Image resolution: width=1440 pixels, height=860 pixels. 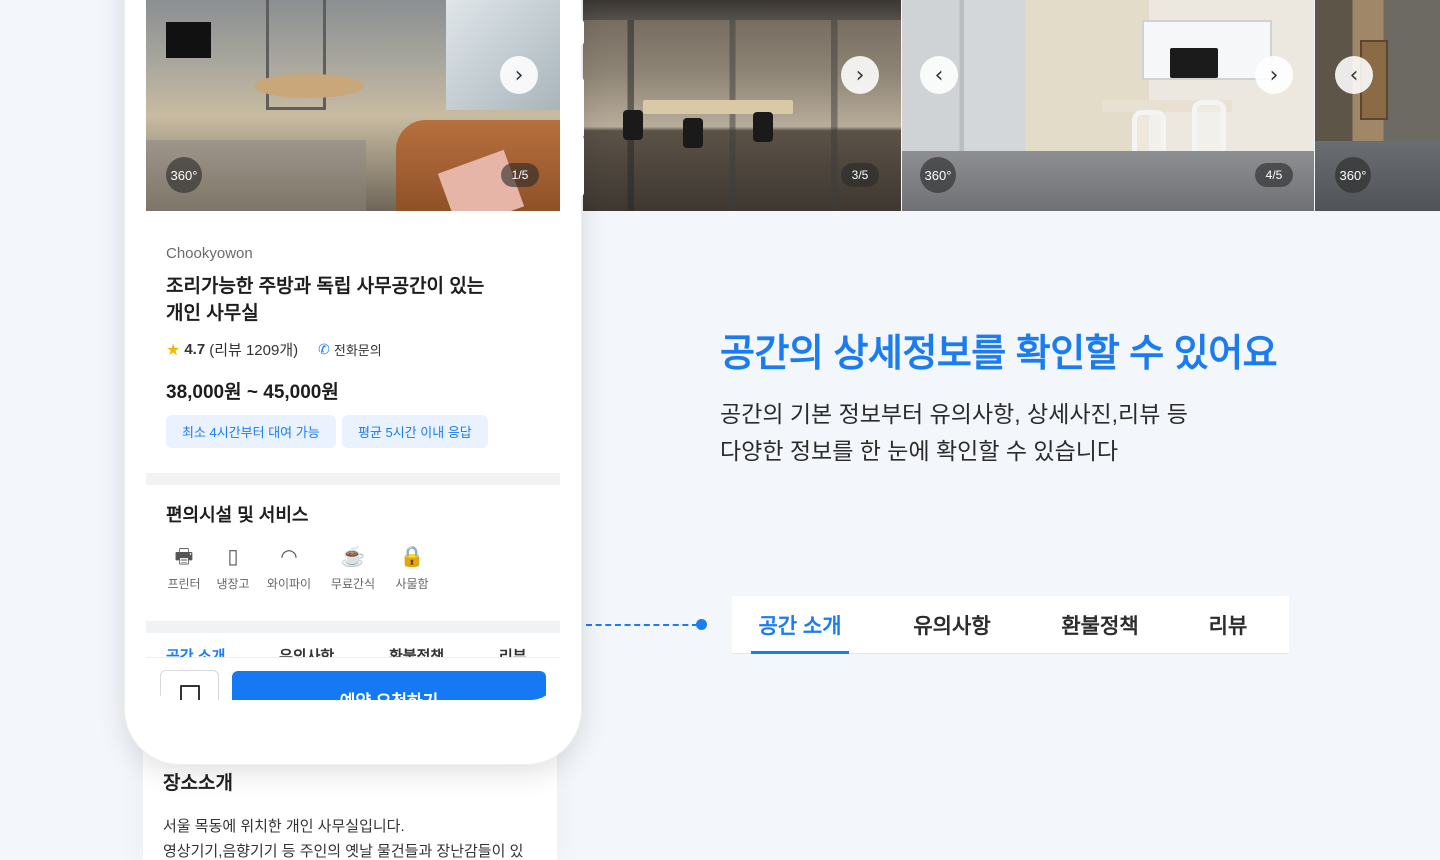 I want to click on facility-printer: 🖶 프린터, so click(x=184, y=568).